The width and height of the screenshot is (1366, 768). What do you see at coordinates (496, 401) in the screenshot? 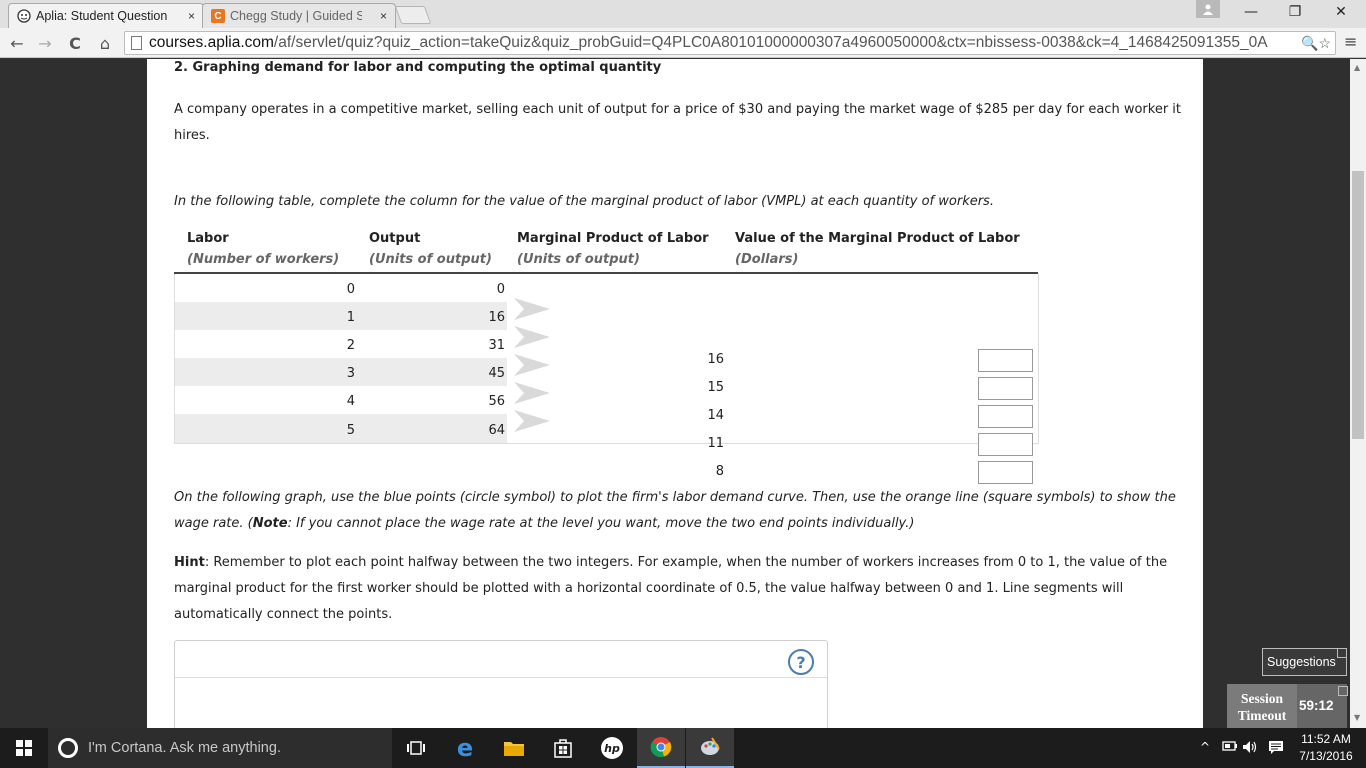
I see `output-cell: 56` at bounding box center [496, 401].